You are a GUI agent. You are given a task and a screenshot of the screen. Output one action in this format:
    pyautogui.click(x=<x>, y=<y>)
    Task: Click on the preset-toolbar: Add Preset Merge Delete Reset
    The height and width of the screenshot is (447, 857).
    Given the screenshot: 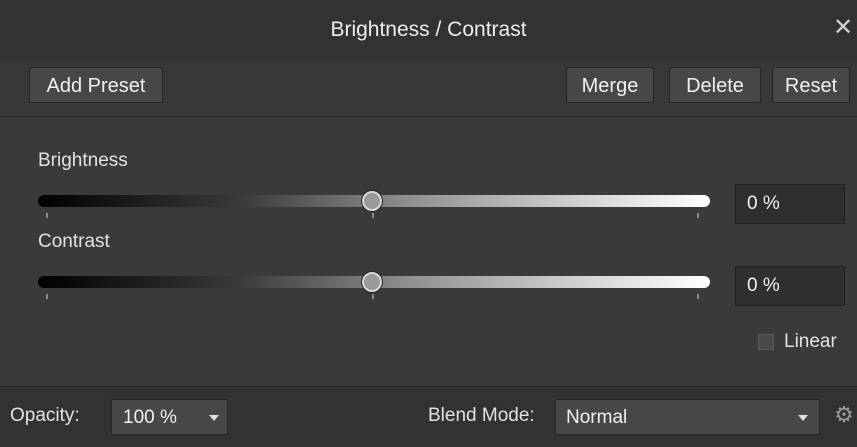 What is the action you would take?
    pyautogui.click(x=428, y=88)
    